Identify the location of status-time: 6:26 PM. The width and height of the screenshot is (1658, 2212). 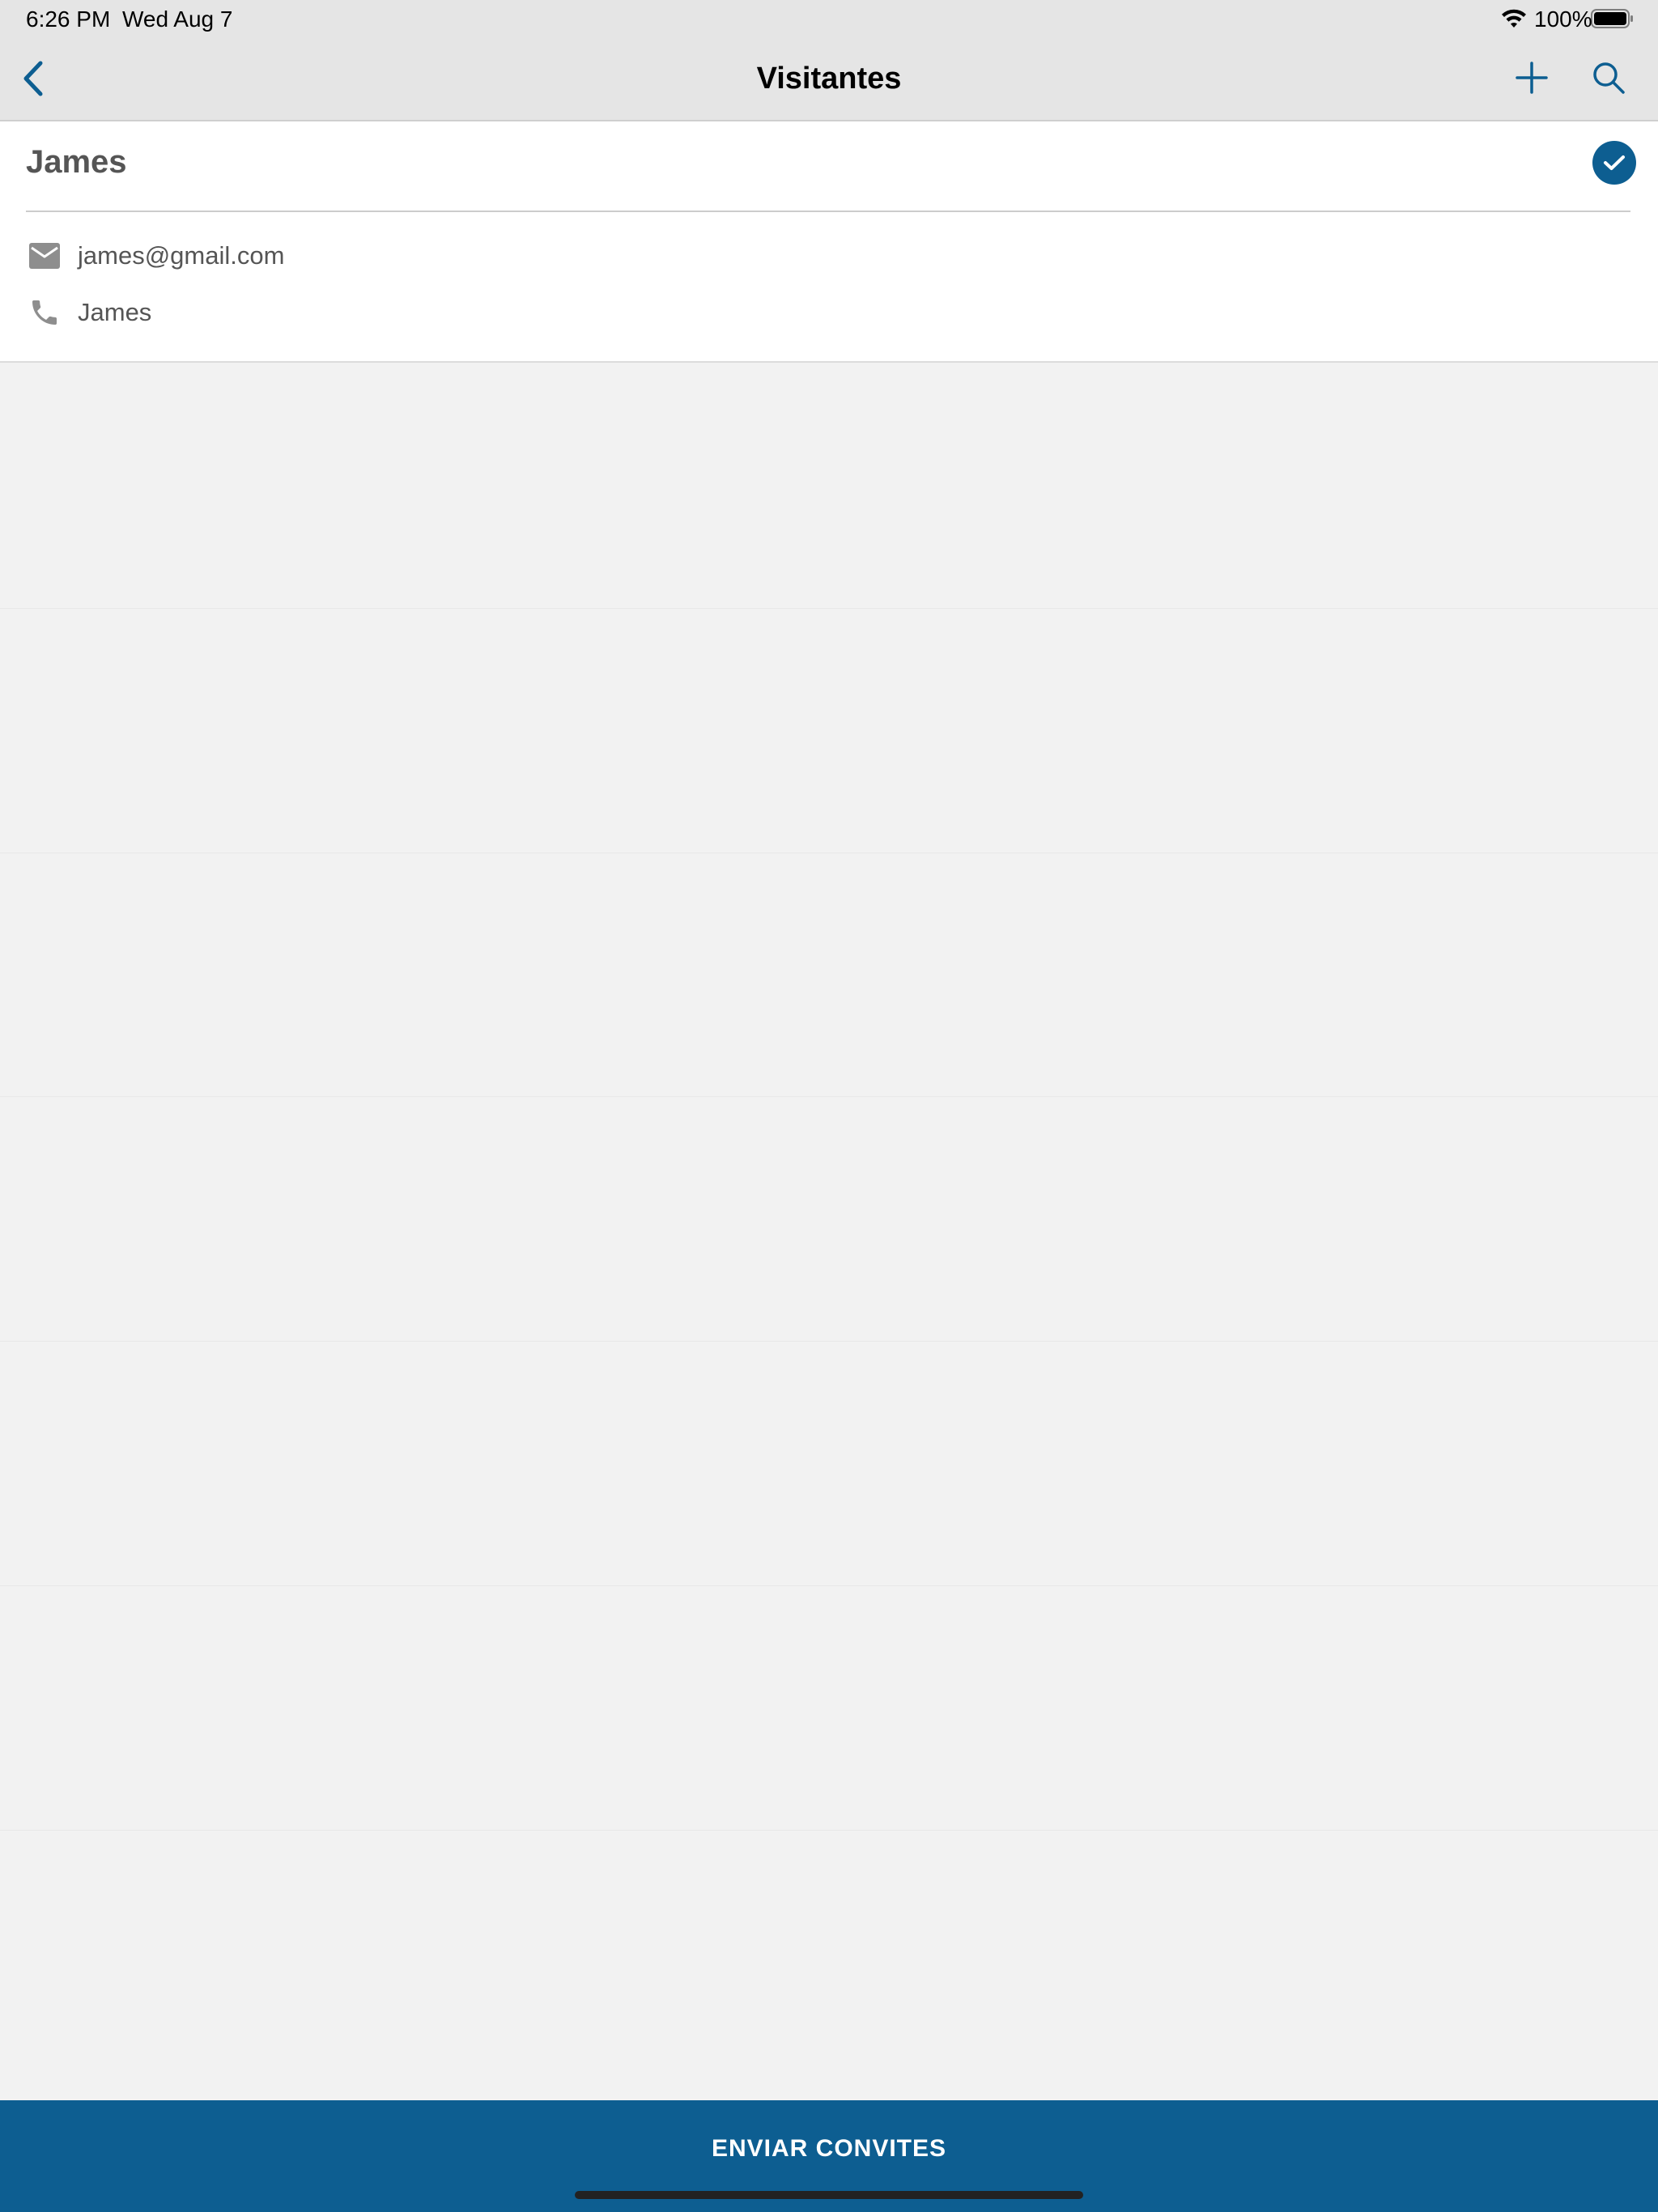
(68, 19).